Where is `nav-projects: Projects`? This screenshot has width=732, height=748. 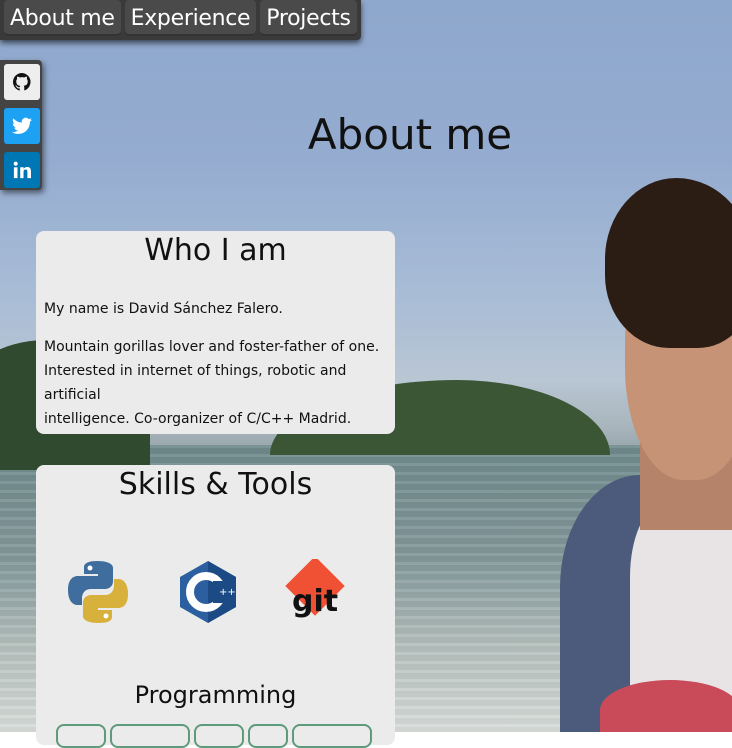 nav-projects: Projects is located at coordinates (308, 18).